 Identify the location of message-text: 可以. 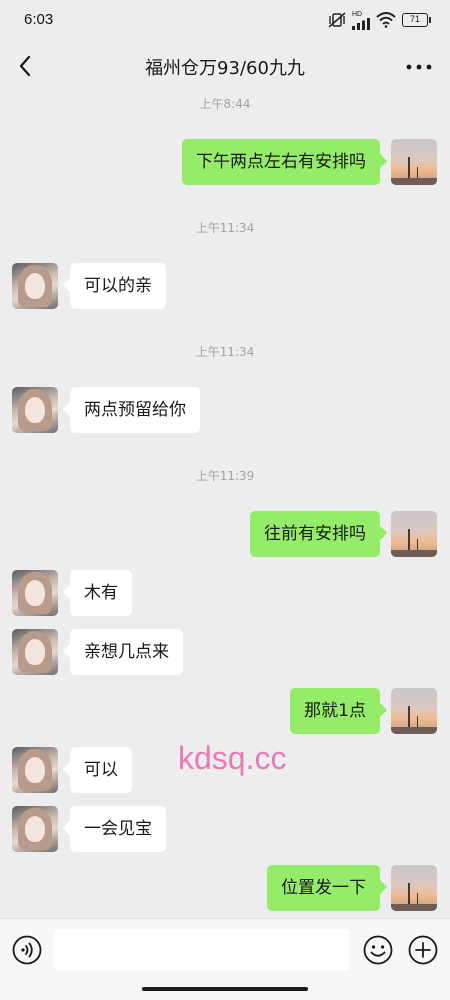
(101, 770).